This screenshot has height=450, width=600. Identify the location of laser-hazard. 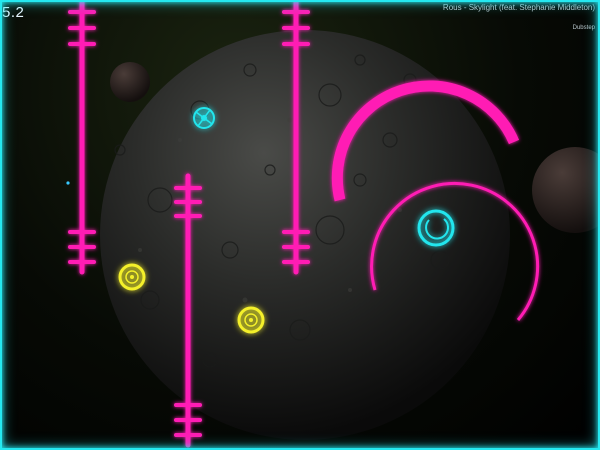
(82, 137).